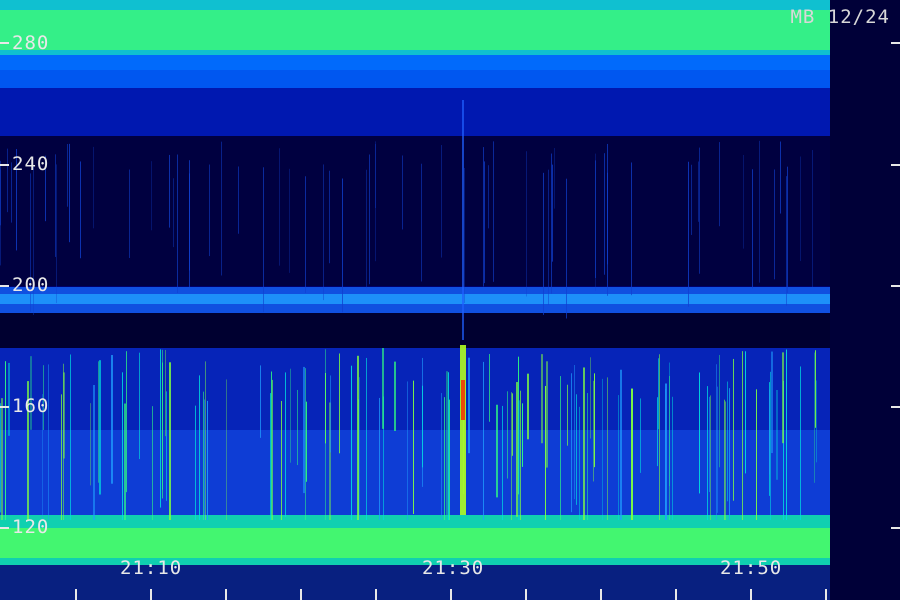 This screenshot has width=900, height=600. I want to click on signal-peak, so click(463, 400).